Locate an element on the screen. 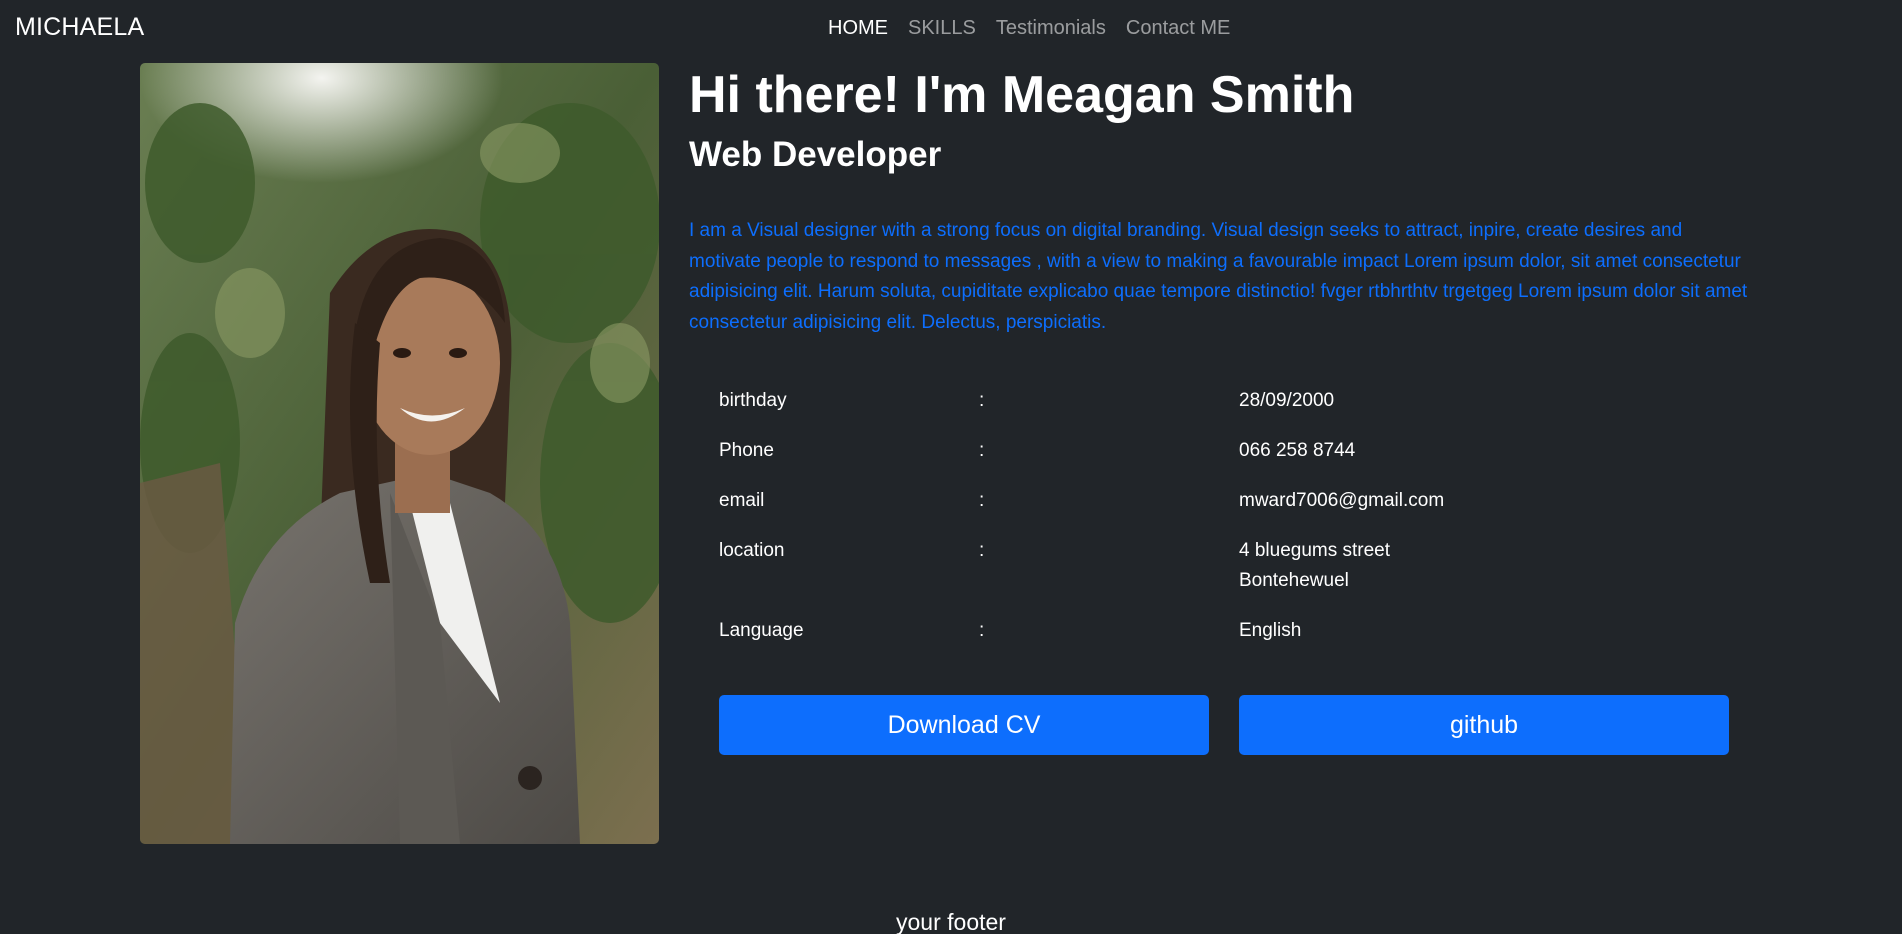 The height and width of the screenshot is (934, 1902). brand-logo: MICHAELA is located at coordinates (79, 27).